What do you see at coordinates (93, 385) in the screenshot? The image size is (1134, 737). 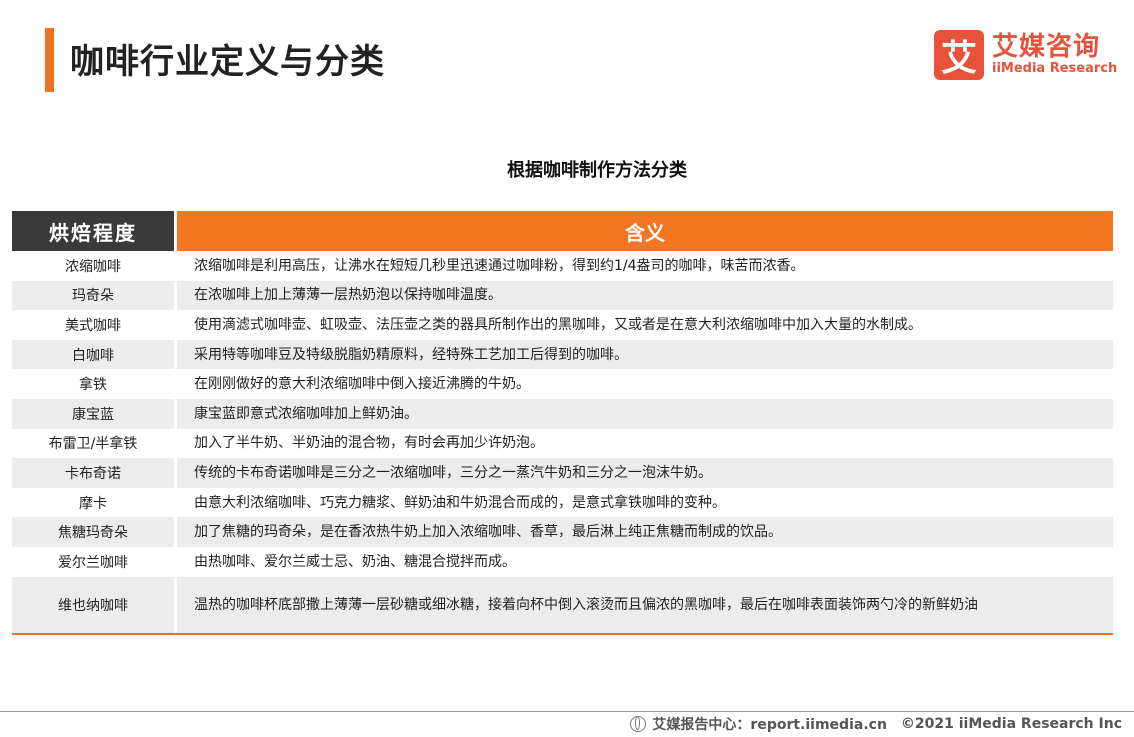 I see `coffee-type-cell: 拿铁` at bounding box center [93, 385].